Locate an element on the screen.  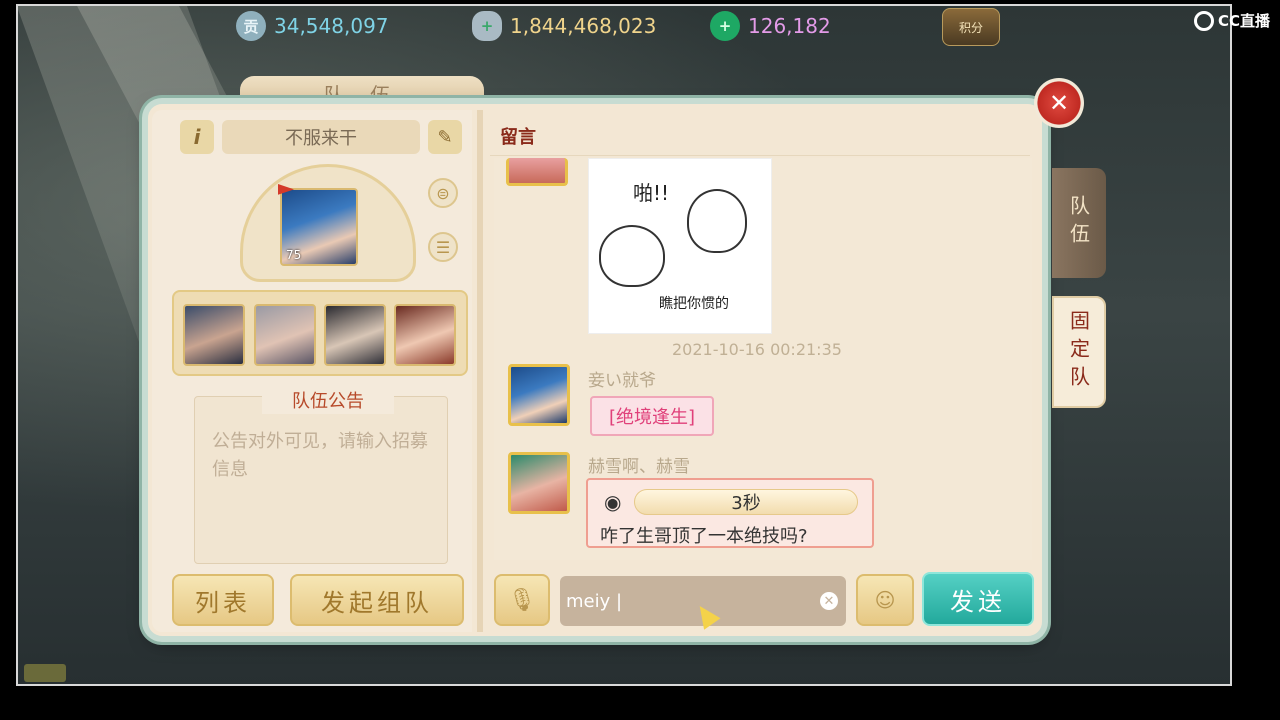
pane-divider is located at coordinates (480, 371).